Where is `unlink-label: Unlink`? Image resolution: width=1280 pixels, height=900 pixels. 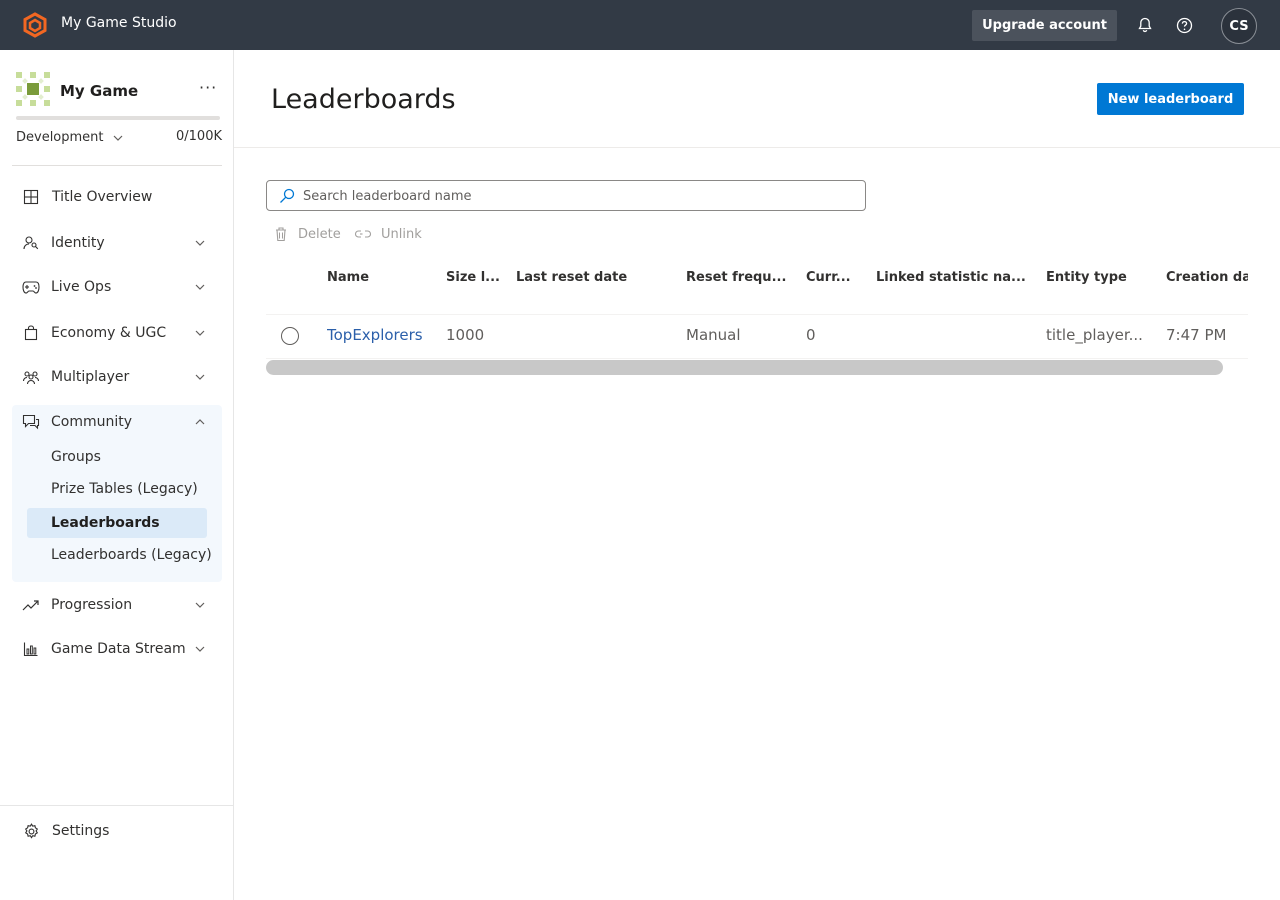
unlink-label: Unlink is located at coordinates (401, 234).